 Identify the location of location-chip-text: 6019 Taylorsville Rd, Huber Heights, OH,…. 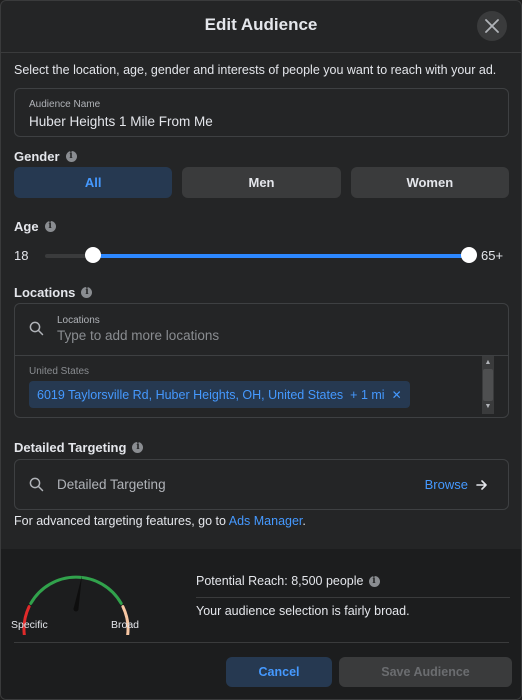
(190, 394).